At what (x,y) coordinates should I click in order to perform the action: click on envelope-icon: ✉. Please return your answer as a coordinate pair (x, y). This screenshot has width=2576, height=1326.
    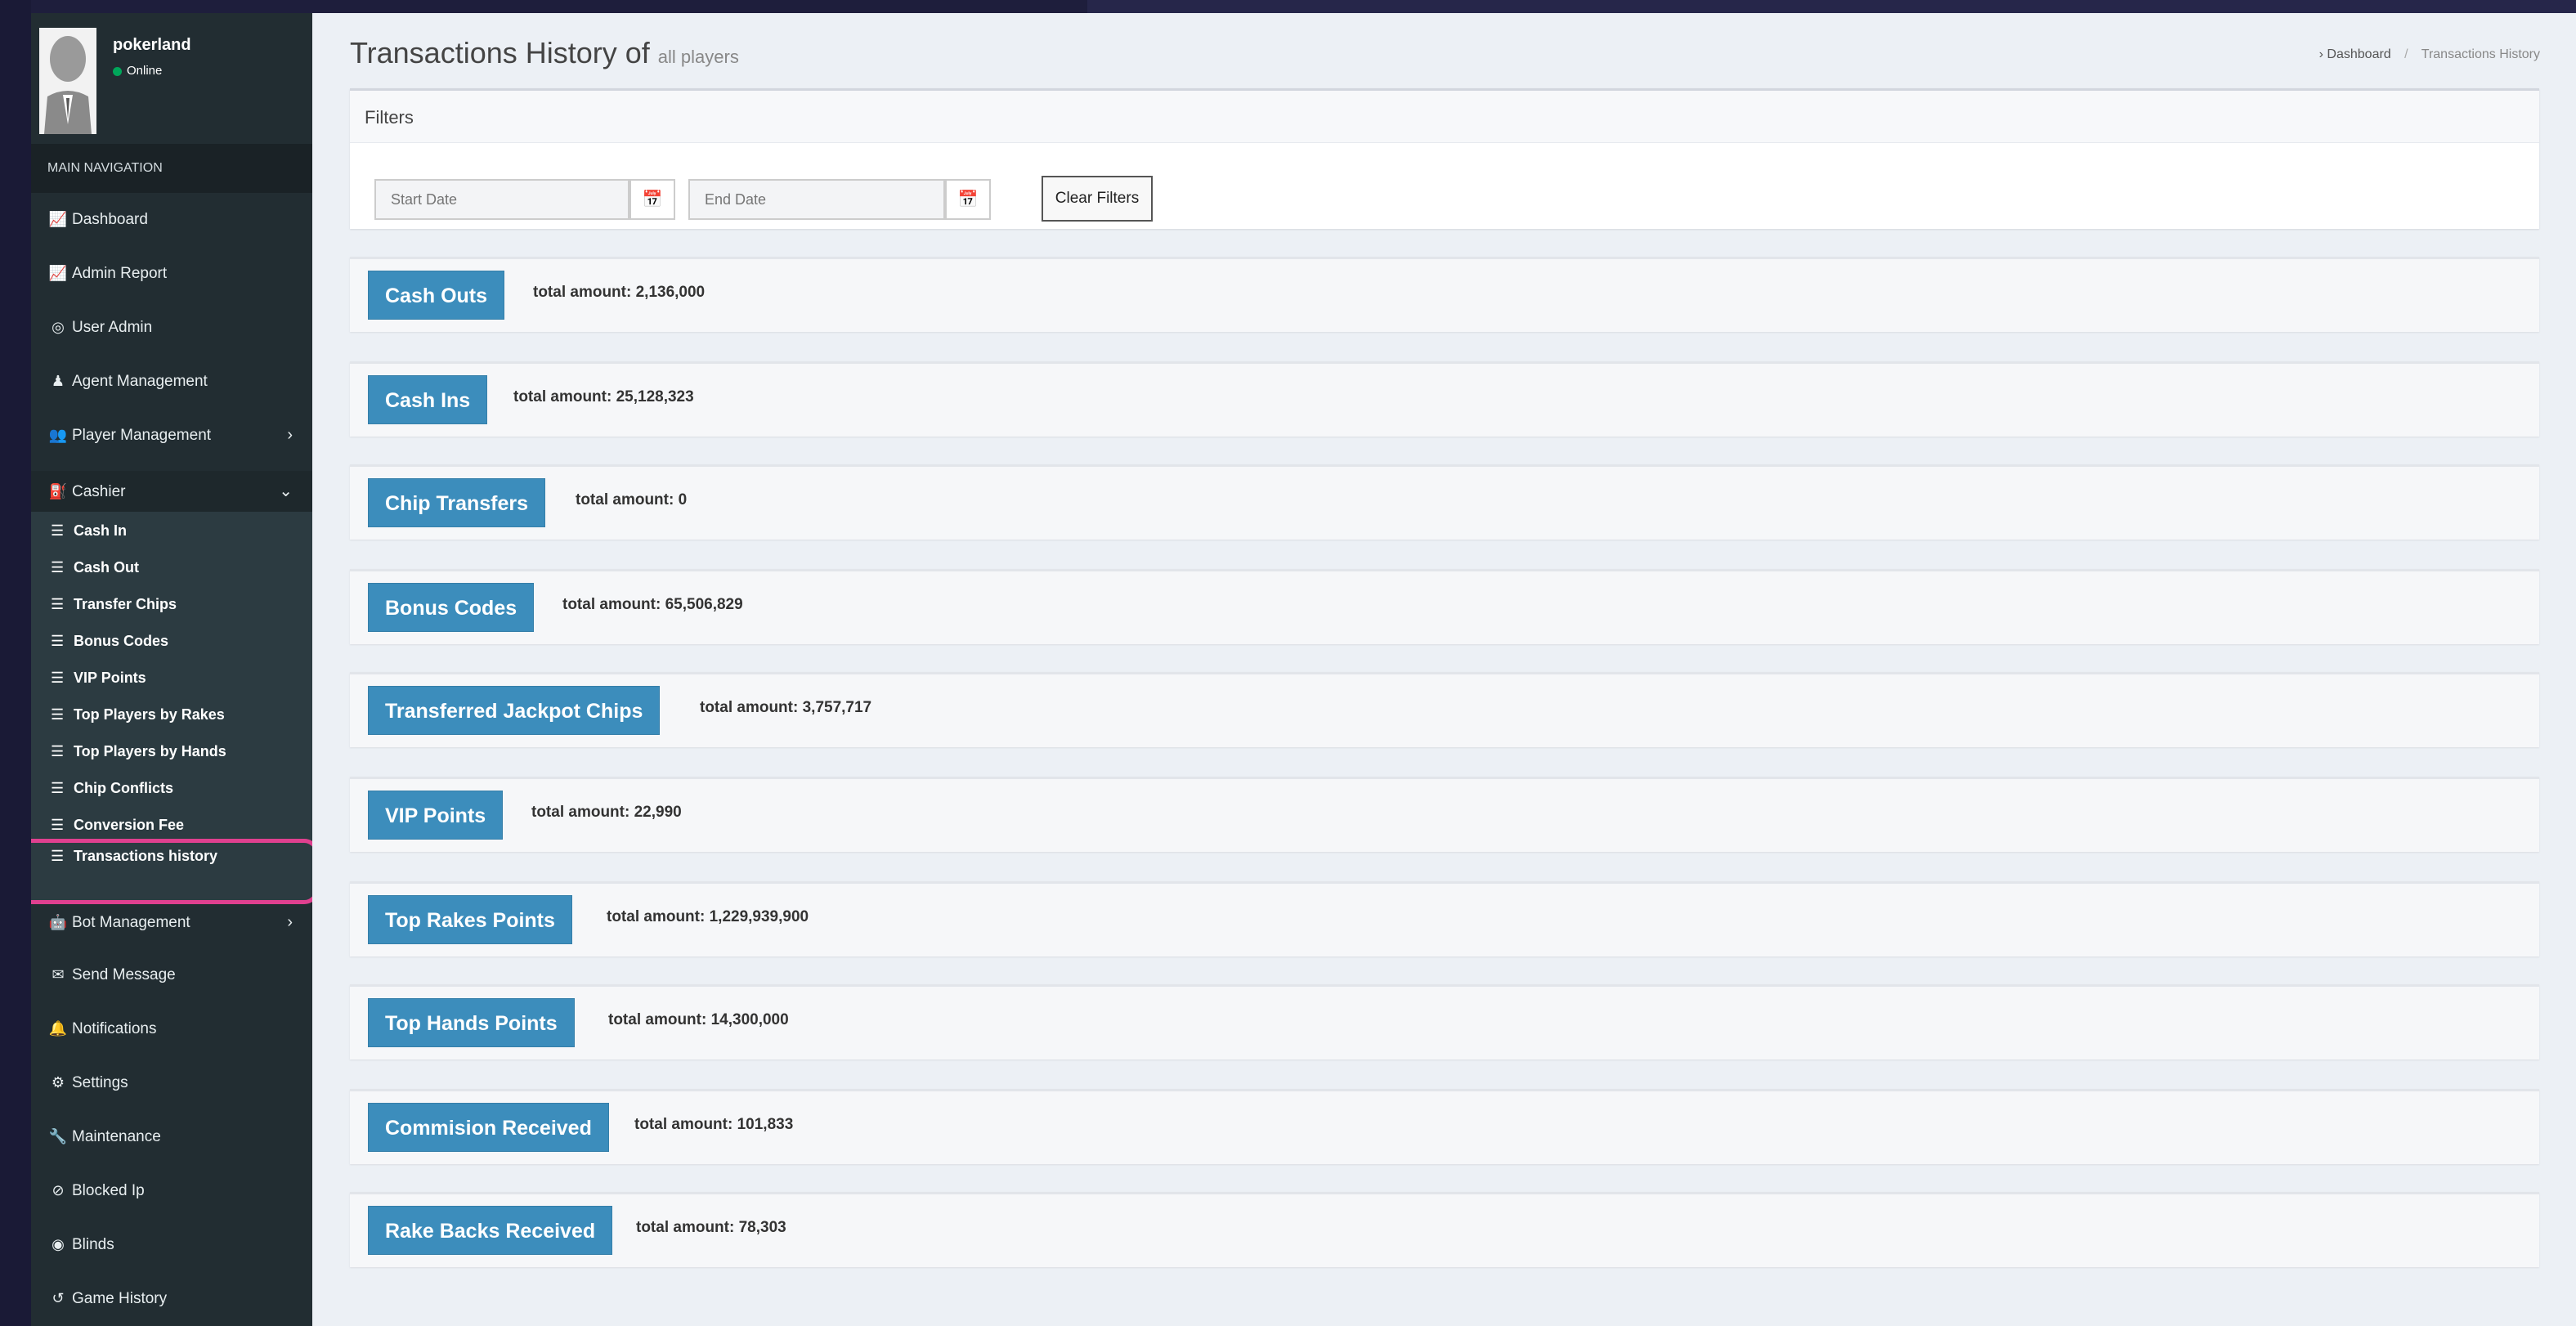
    Looking at the image, I should click on (59, 975).